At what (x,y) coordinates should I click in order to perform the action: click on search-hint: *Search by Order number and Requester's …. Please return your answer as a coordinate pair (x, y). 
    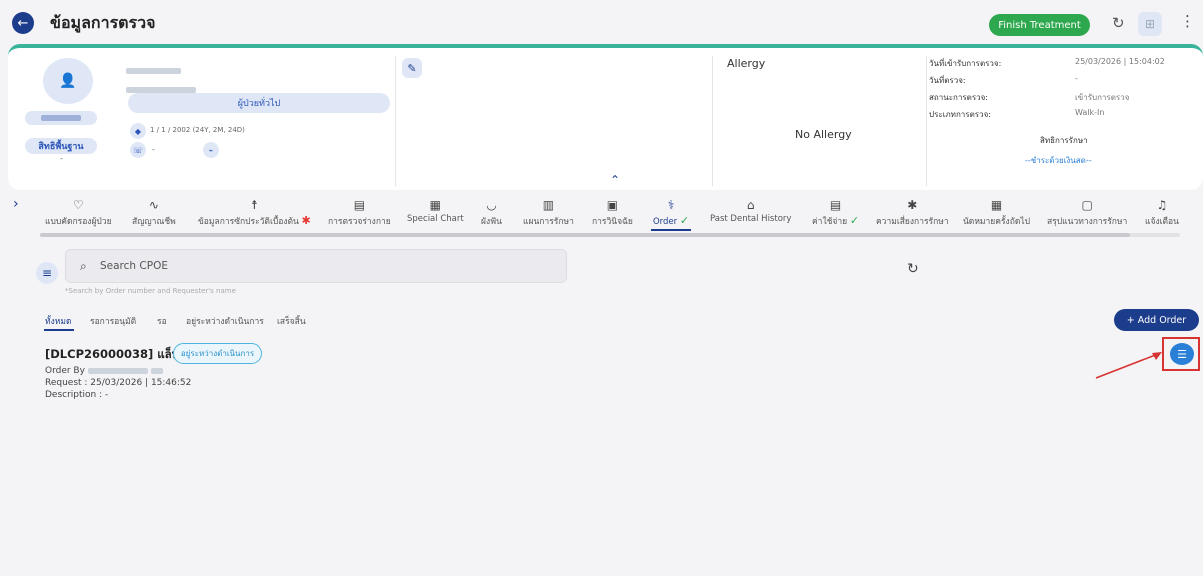
    Looking at the image, I should click on (150, 291).